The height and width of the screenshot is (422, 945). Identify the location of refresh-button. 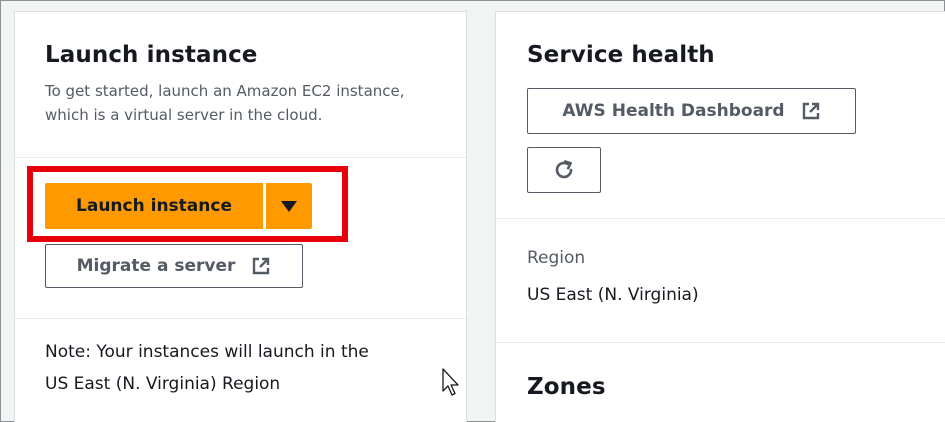
(564, 170).